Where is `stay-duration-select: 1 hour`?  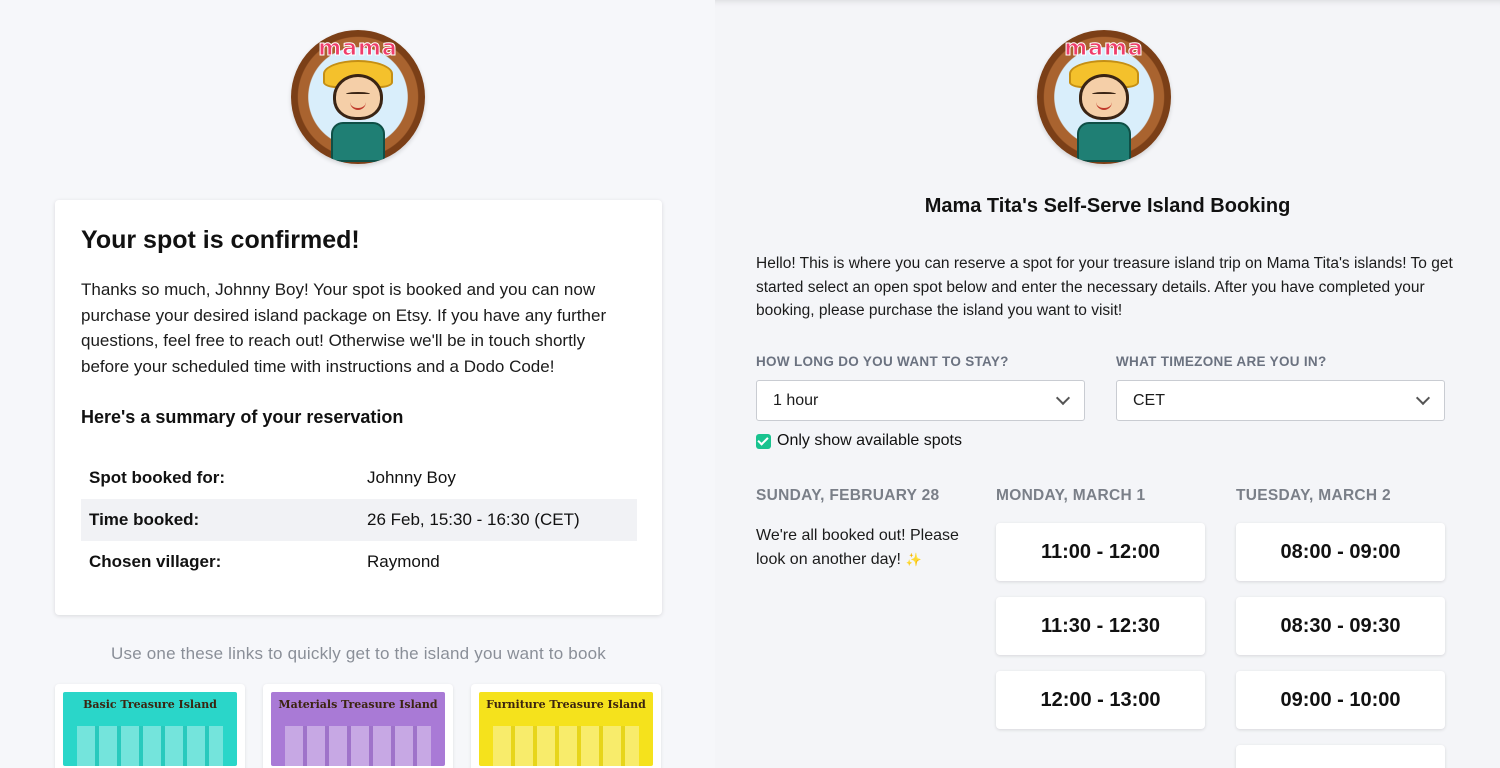 stay-duration-select: 1 hour is located at coordinates (920, 400).